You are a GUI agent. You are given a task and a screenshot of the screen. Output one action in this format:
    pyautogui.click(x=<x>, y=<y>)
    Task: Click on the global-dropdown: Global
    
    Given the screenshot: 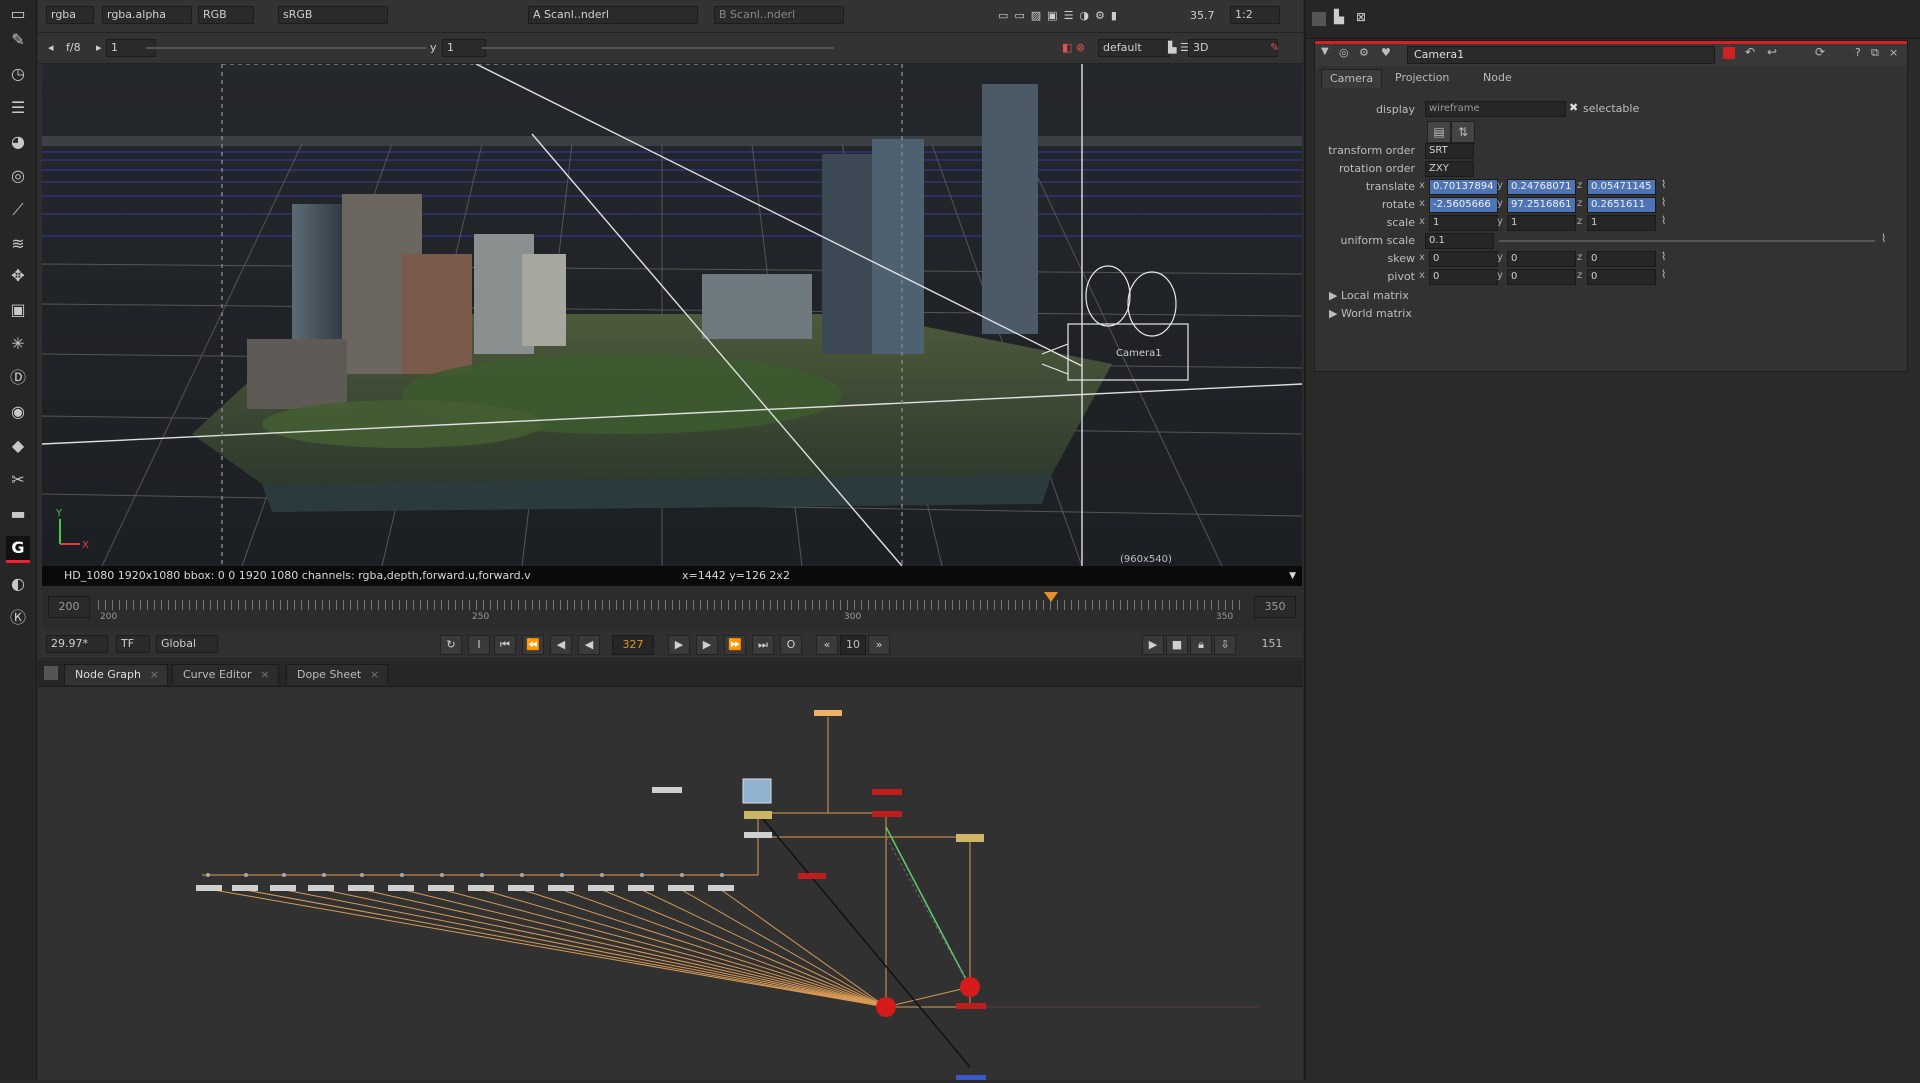 What is the action you would take?
    pyautogui.click(x=187, y=644)
    